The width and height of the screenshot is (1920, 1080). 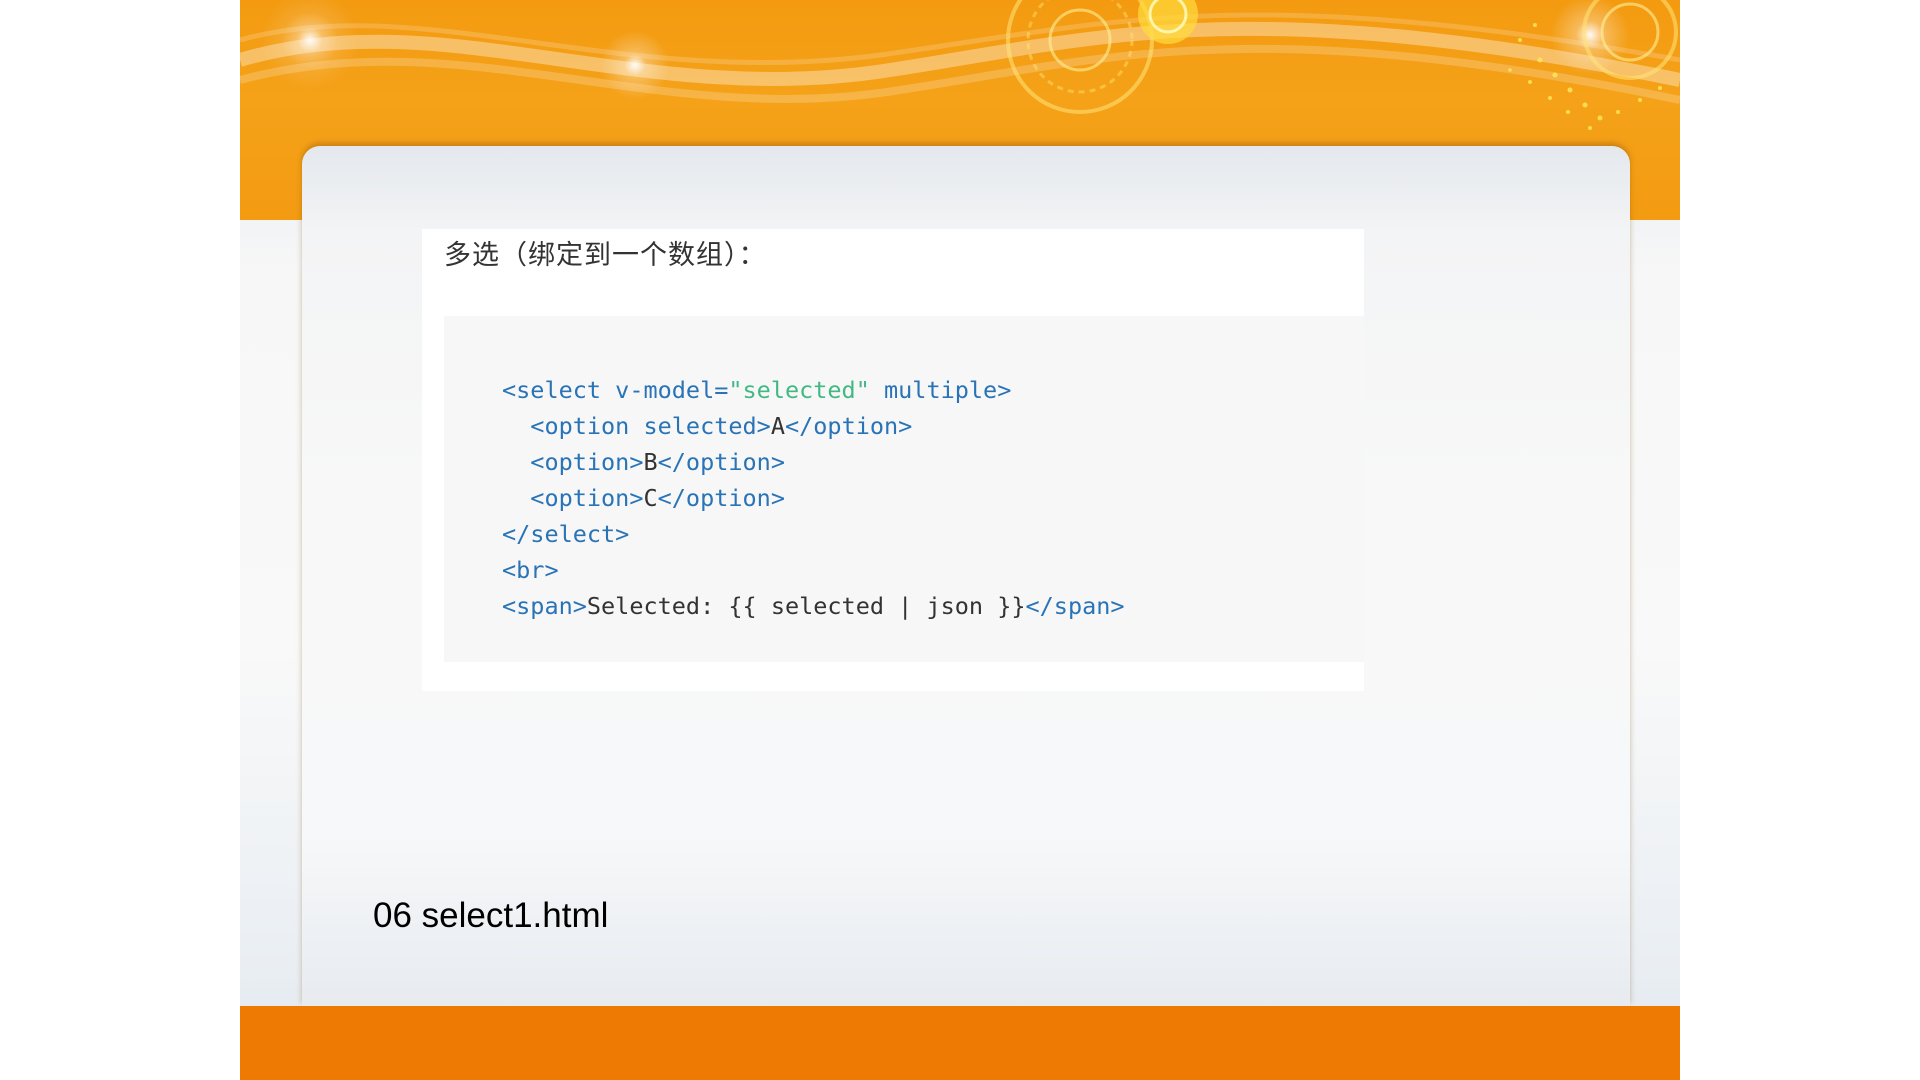 I want to click on code-token: <br>, so click(x=530, y=570).